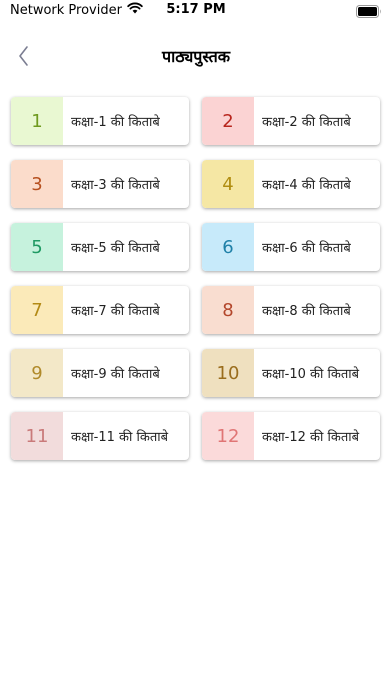 The width and height of the screenshot is (392, 696). Describe the element at coordinates (37, 184) in the screenshot. I see `class-number-badge: 3` at that location.